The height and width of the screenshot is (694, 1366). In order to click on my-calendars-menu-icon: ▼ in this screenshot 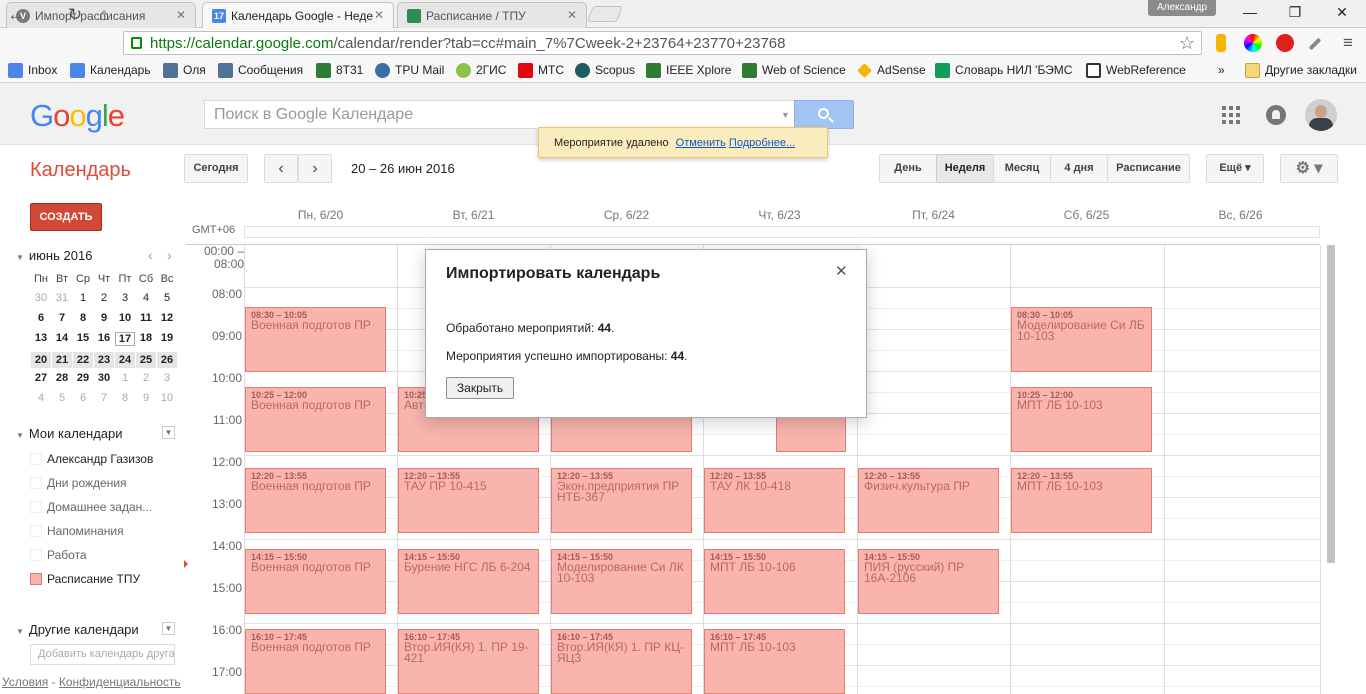, I will do `click(168, 432)`.